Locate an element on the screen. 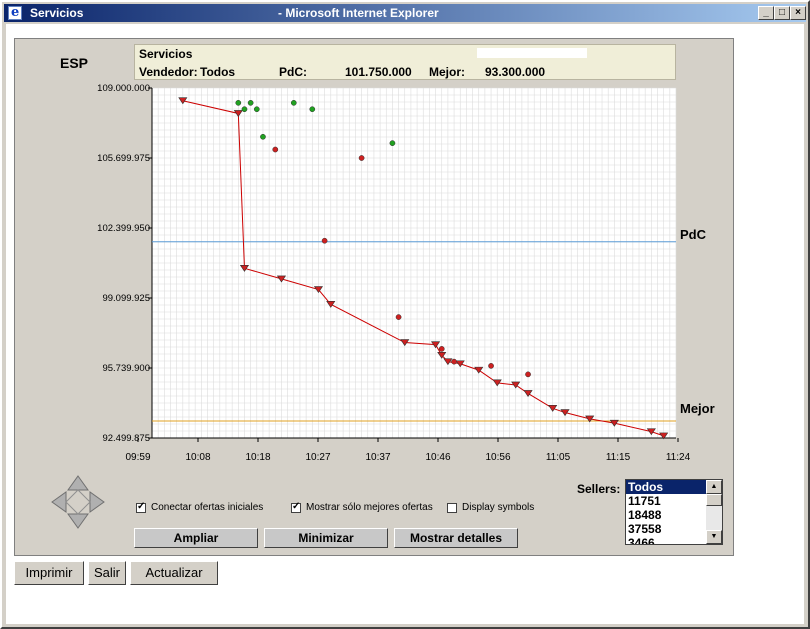  scroll-up-icon: ▲ is located at coordinates (714, 487).